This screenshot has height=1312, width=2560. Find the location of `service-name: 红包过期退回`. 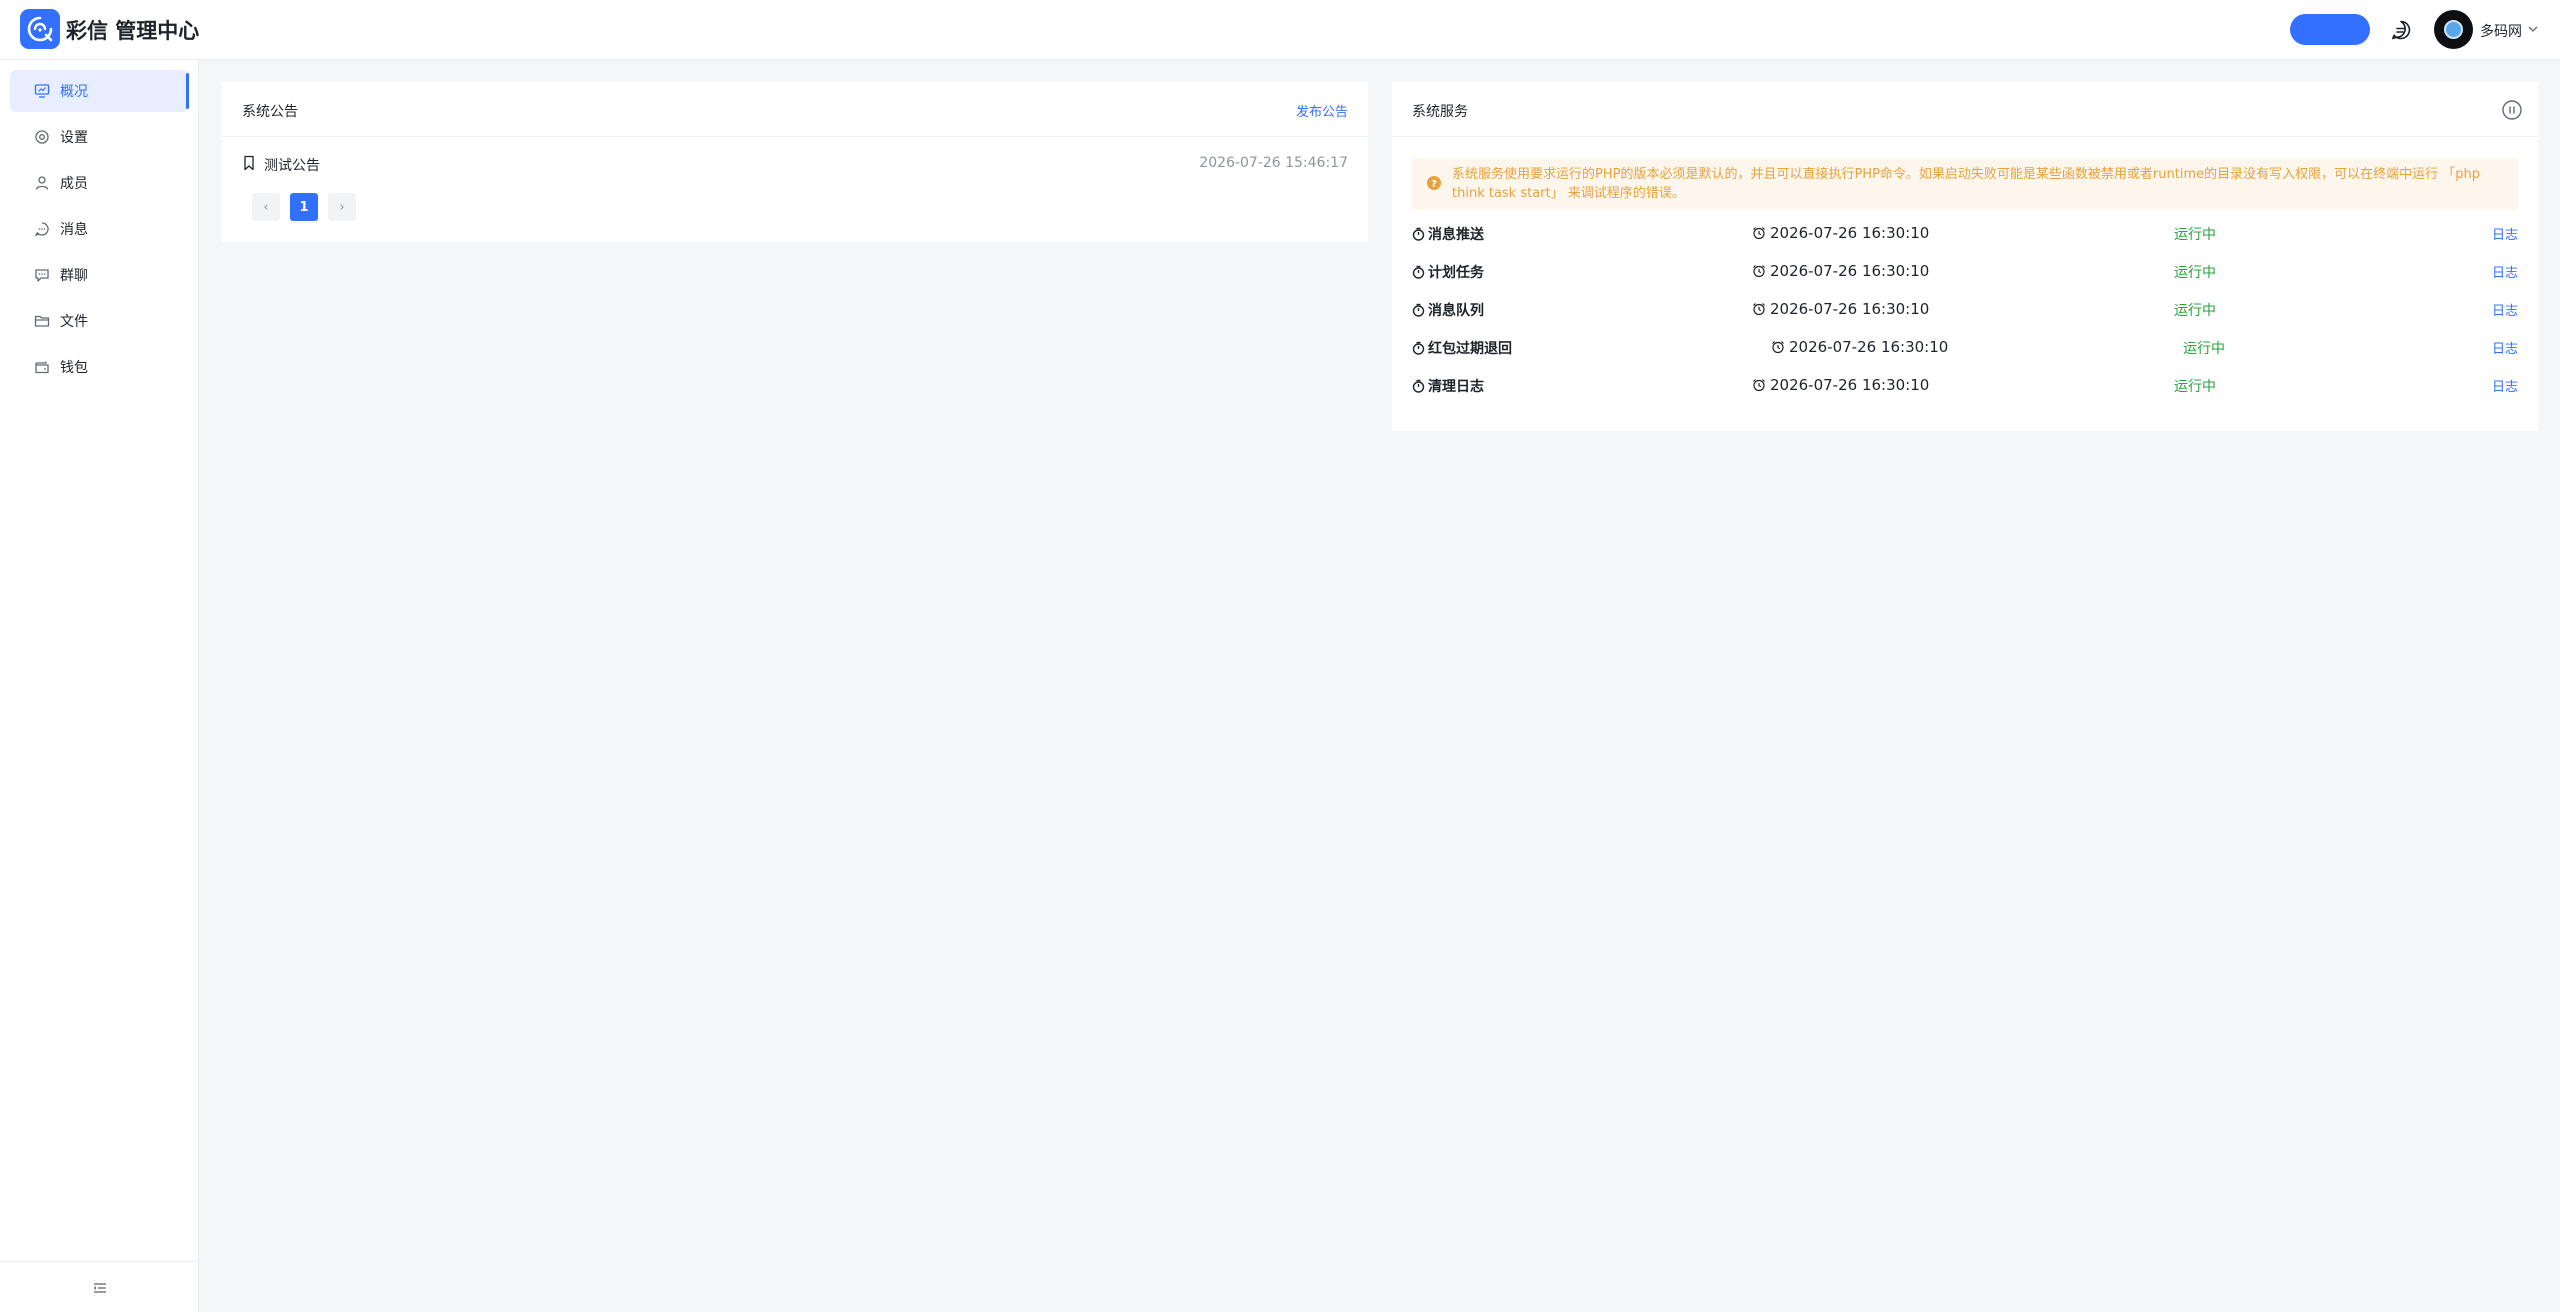

service-name: 红包过期退回 is located at coordinates (1462, 348).